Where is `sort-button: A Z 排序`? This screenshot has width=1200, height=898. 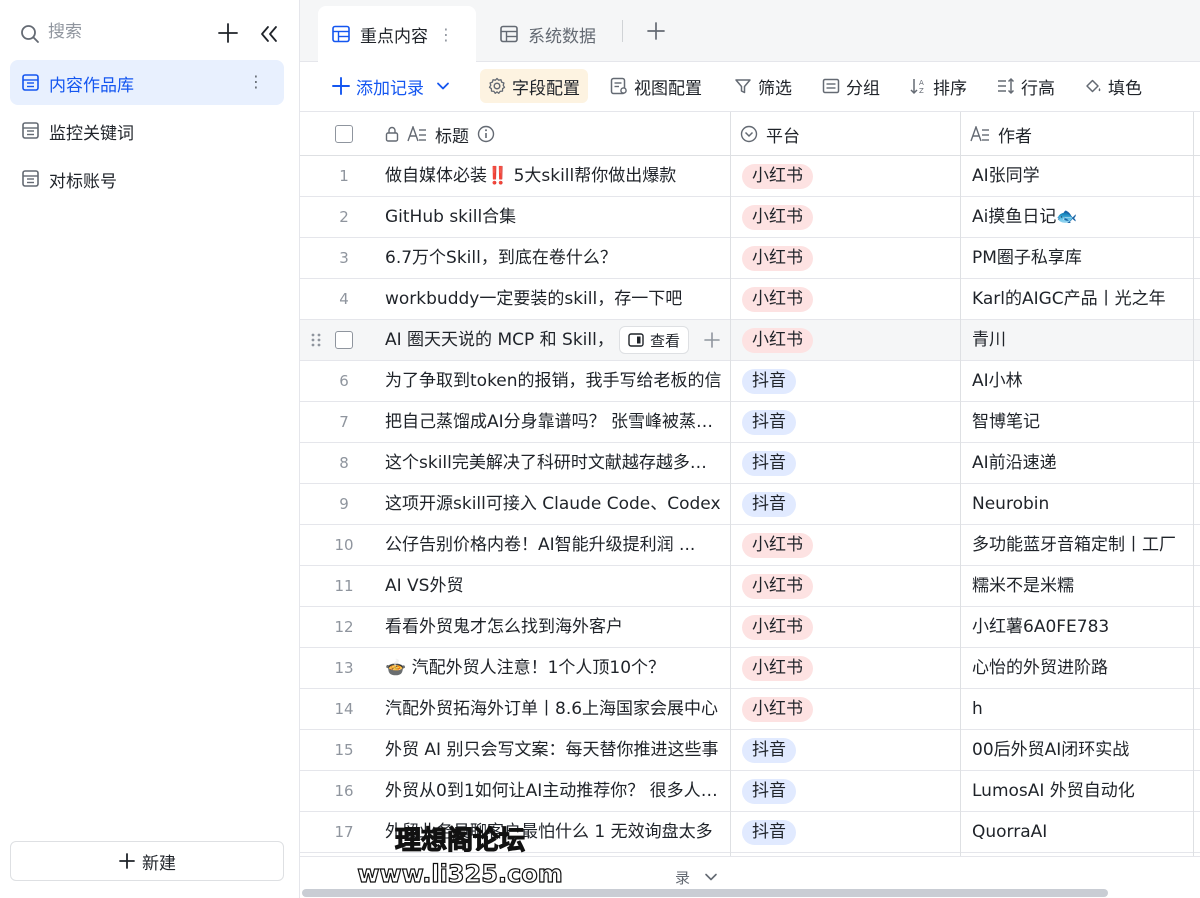
sort-button: A Z 排序 is located at coordinates (938, 86).